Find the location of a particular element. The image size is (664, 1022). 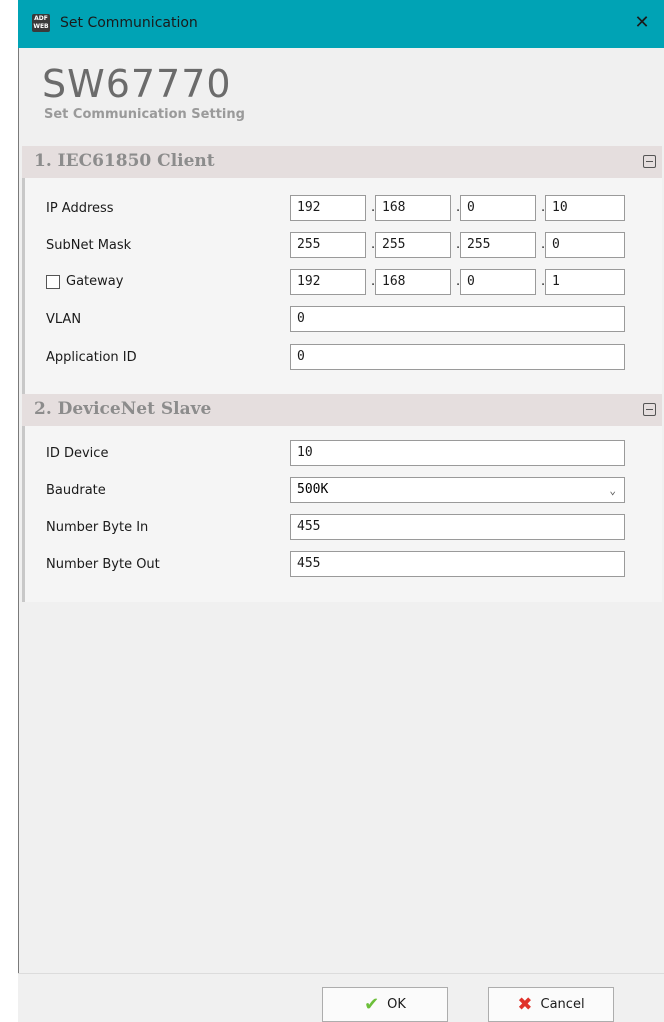

baudrate-select: 500K ⌄ is located at coordinates (457, 490).